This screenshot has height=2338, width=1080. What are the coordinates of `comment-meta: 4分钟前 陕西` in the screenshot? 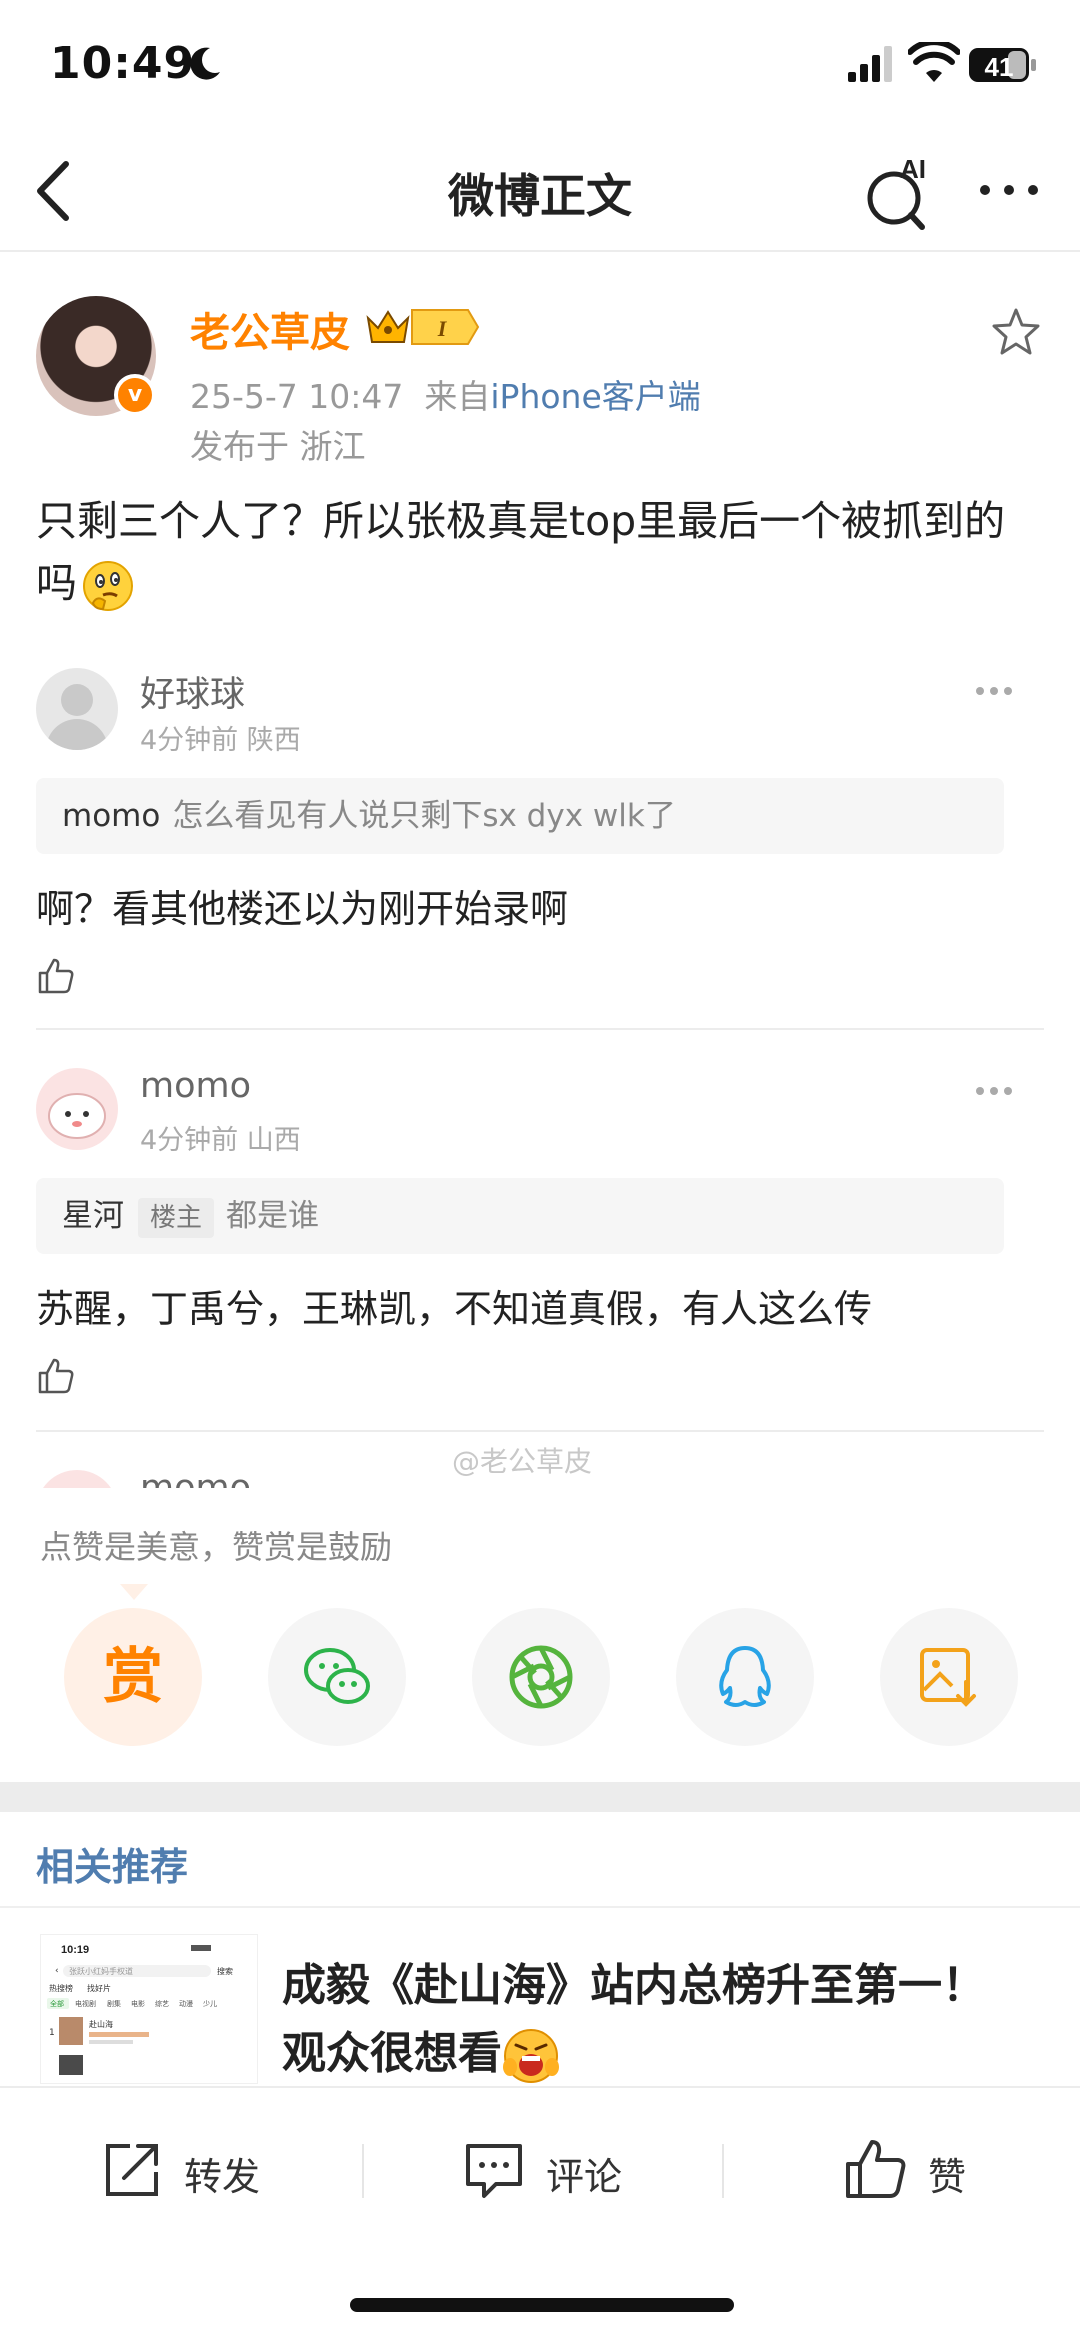 It's located at (220, 740).